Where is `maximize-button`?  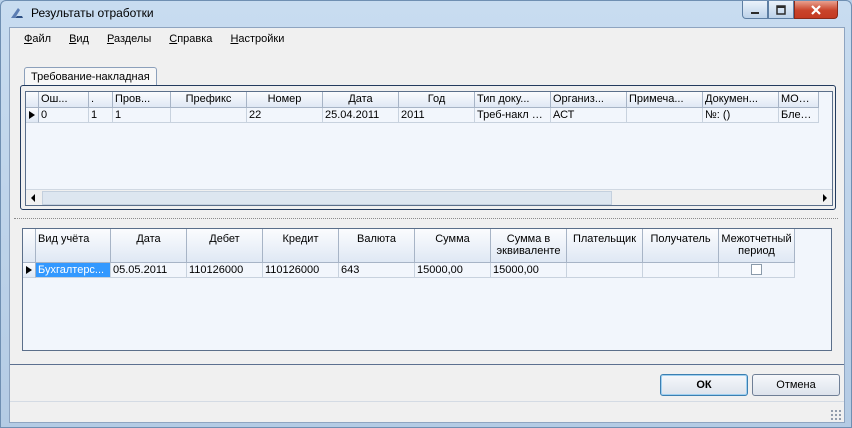
maximize-button is located at coordinates (781, 10).